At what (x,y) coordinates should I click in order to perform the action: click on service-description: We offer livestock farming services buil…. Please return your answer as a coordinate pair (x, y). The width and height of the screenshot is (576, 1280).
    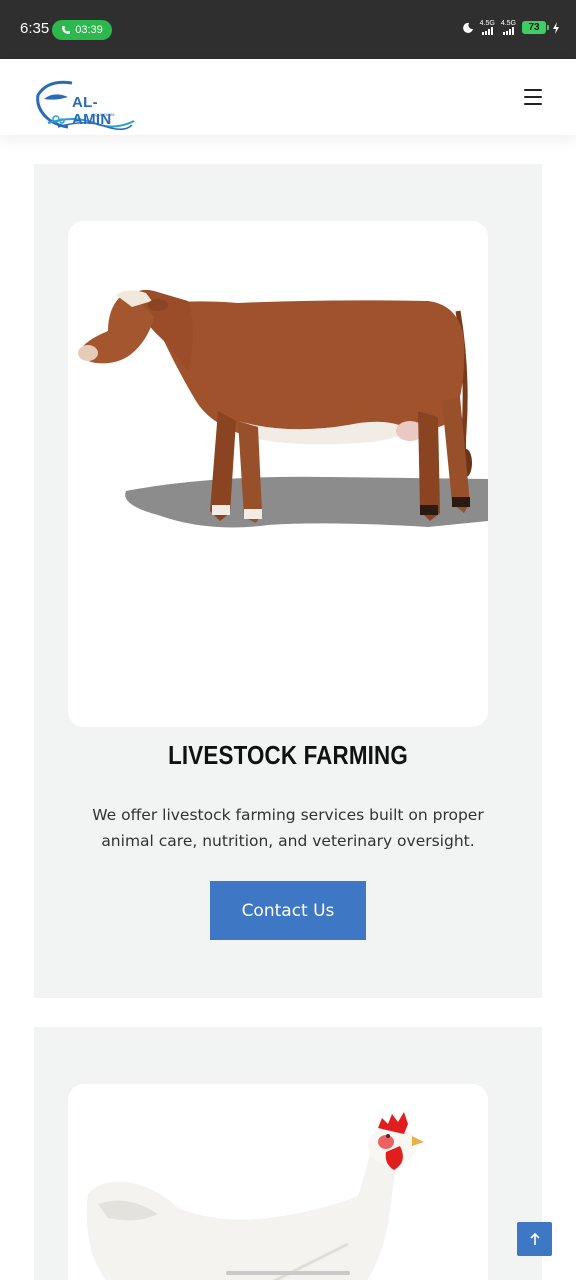
    Looking at the image, I should click on (288, 828).